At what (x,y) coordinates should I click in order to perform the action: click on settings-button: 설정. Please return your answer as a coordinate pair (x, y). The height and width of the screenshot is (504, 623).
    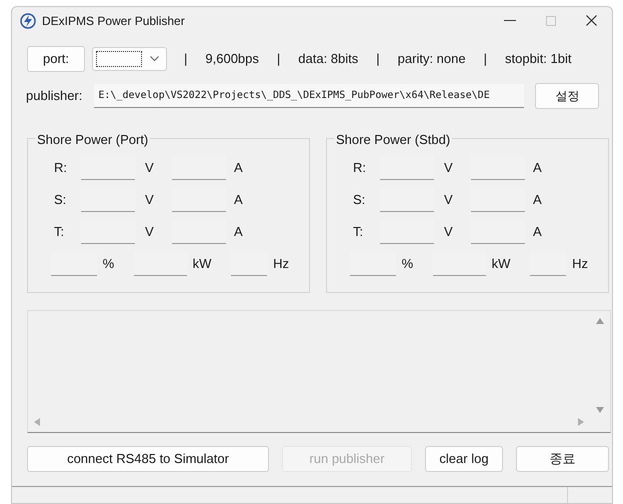
    Looking at the image, I should click on (567, 96).